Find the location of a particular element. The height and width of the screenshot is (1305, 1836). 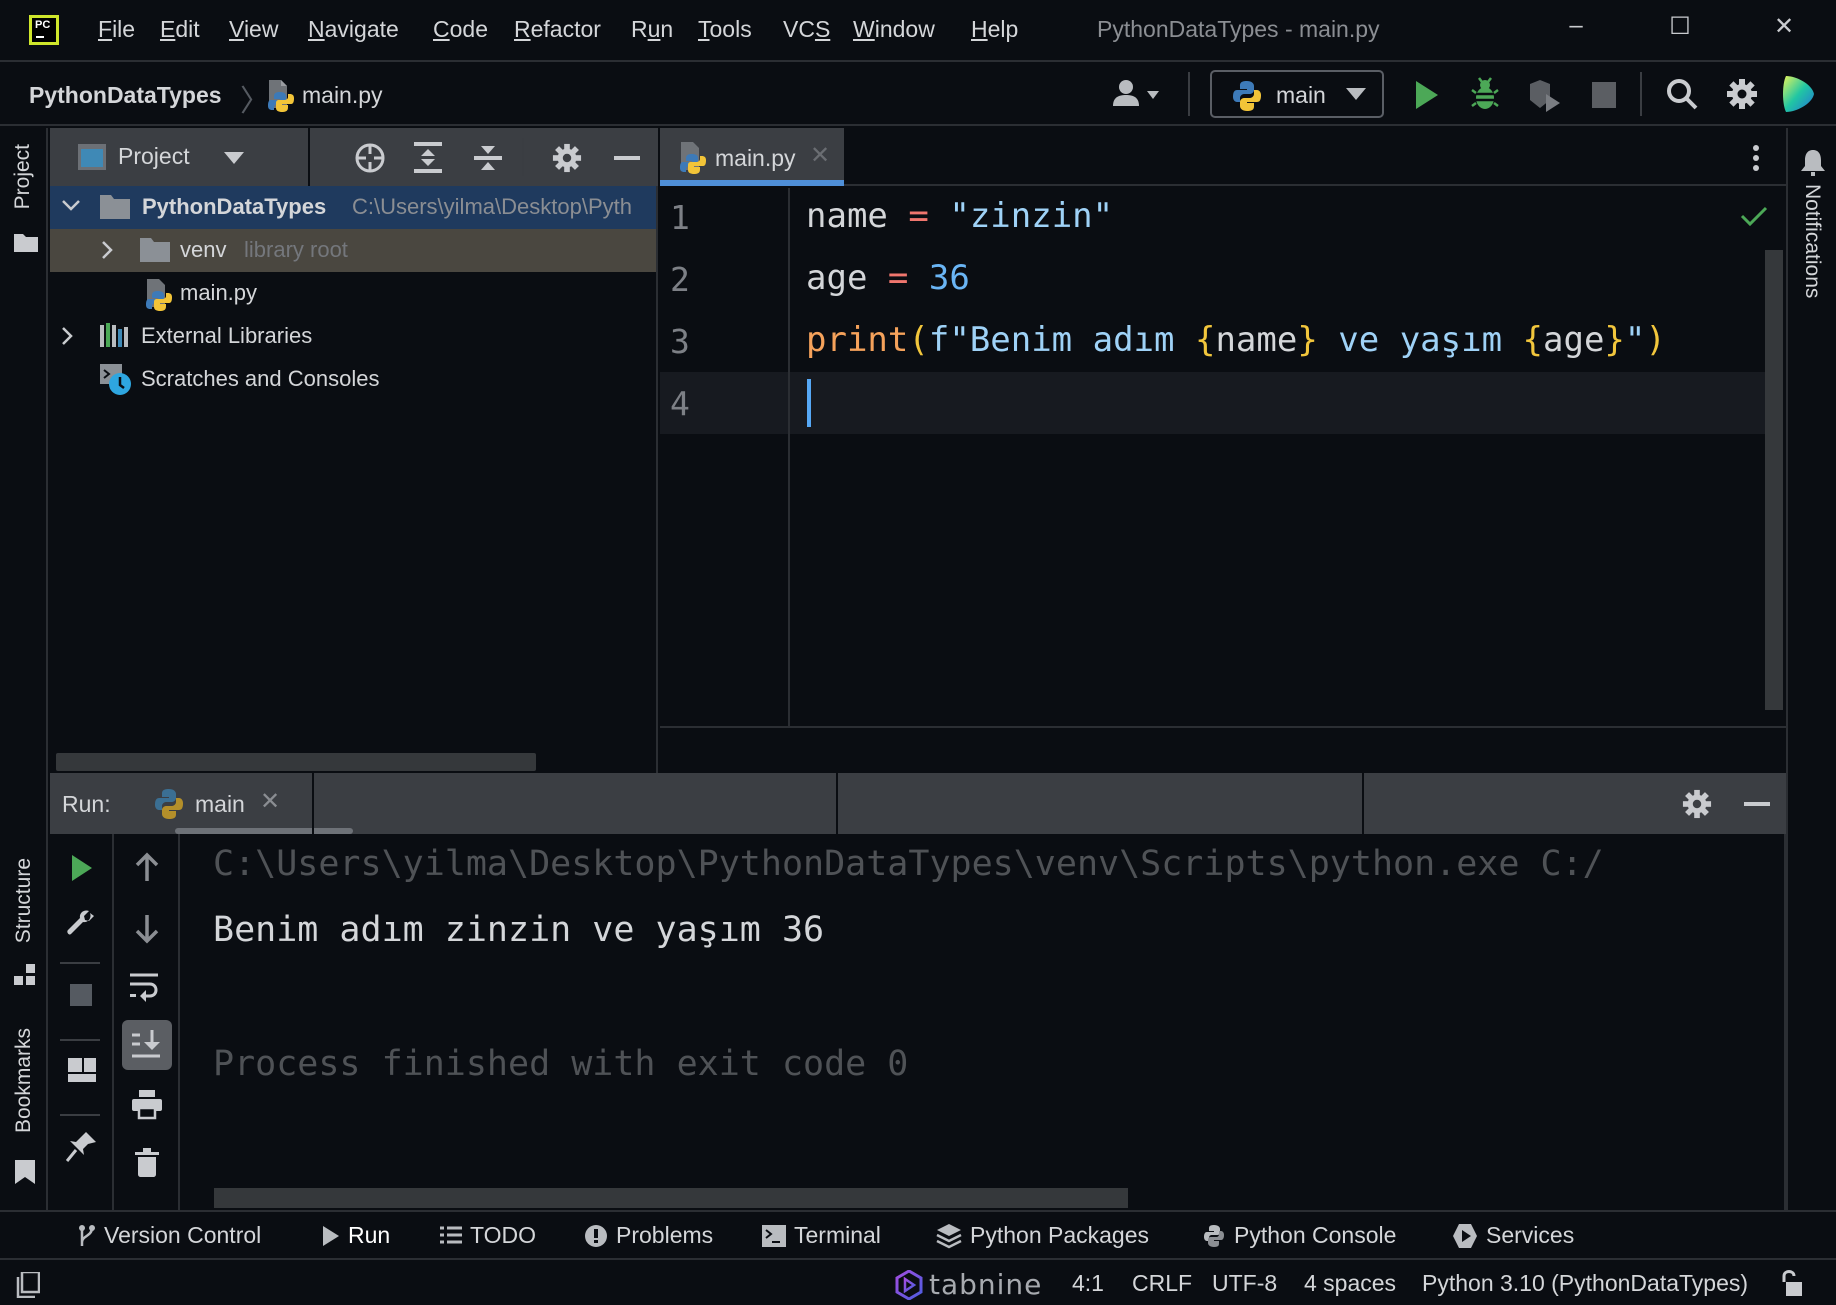

tool-window-todo: TODO is located at coordinates (488, 1235).